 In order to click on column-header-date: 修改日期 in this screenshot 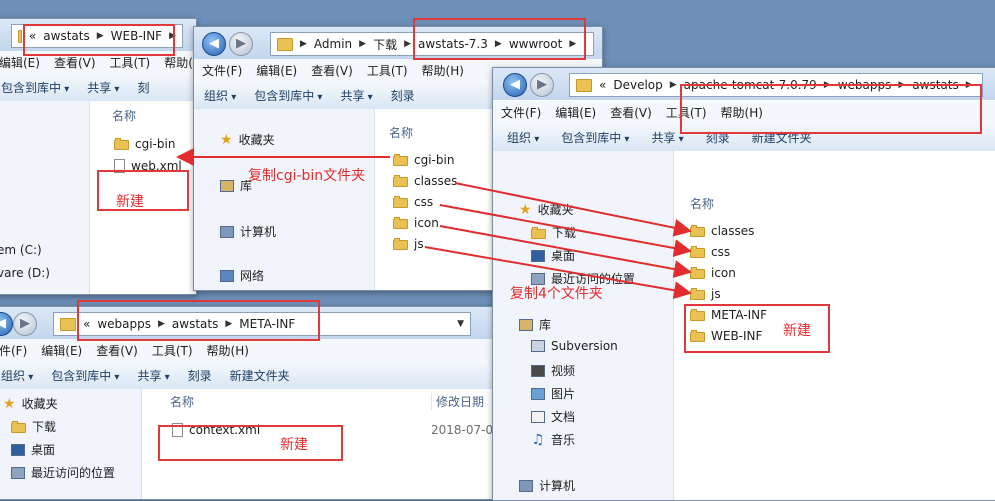, I will do `click(457, 401)`.